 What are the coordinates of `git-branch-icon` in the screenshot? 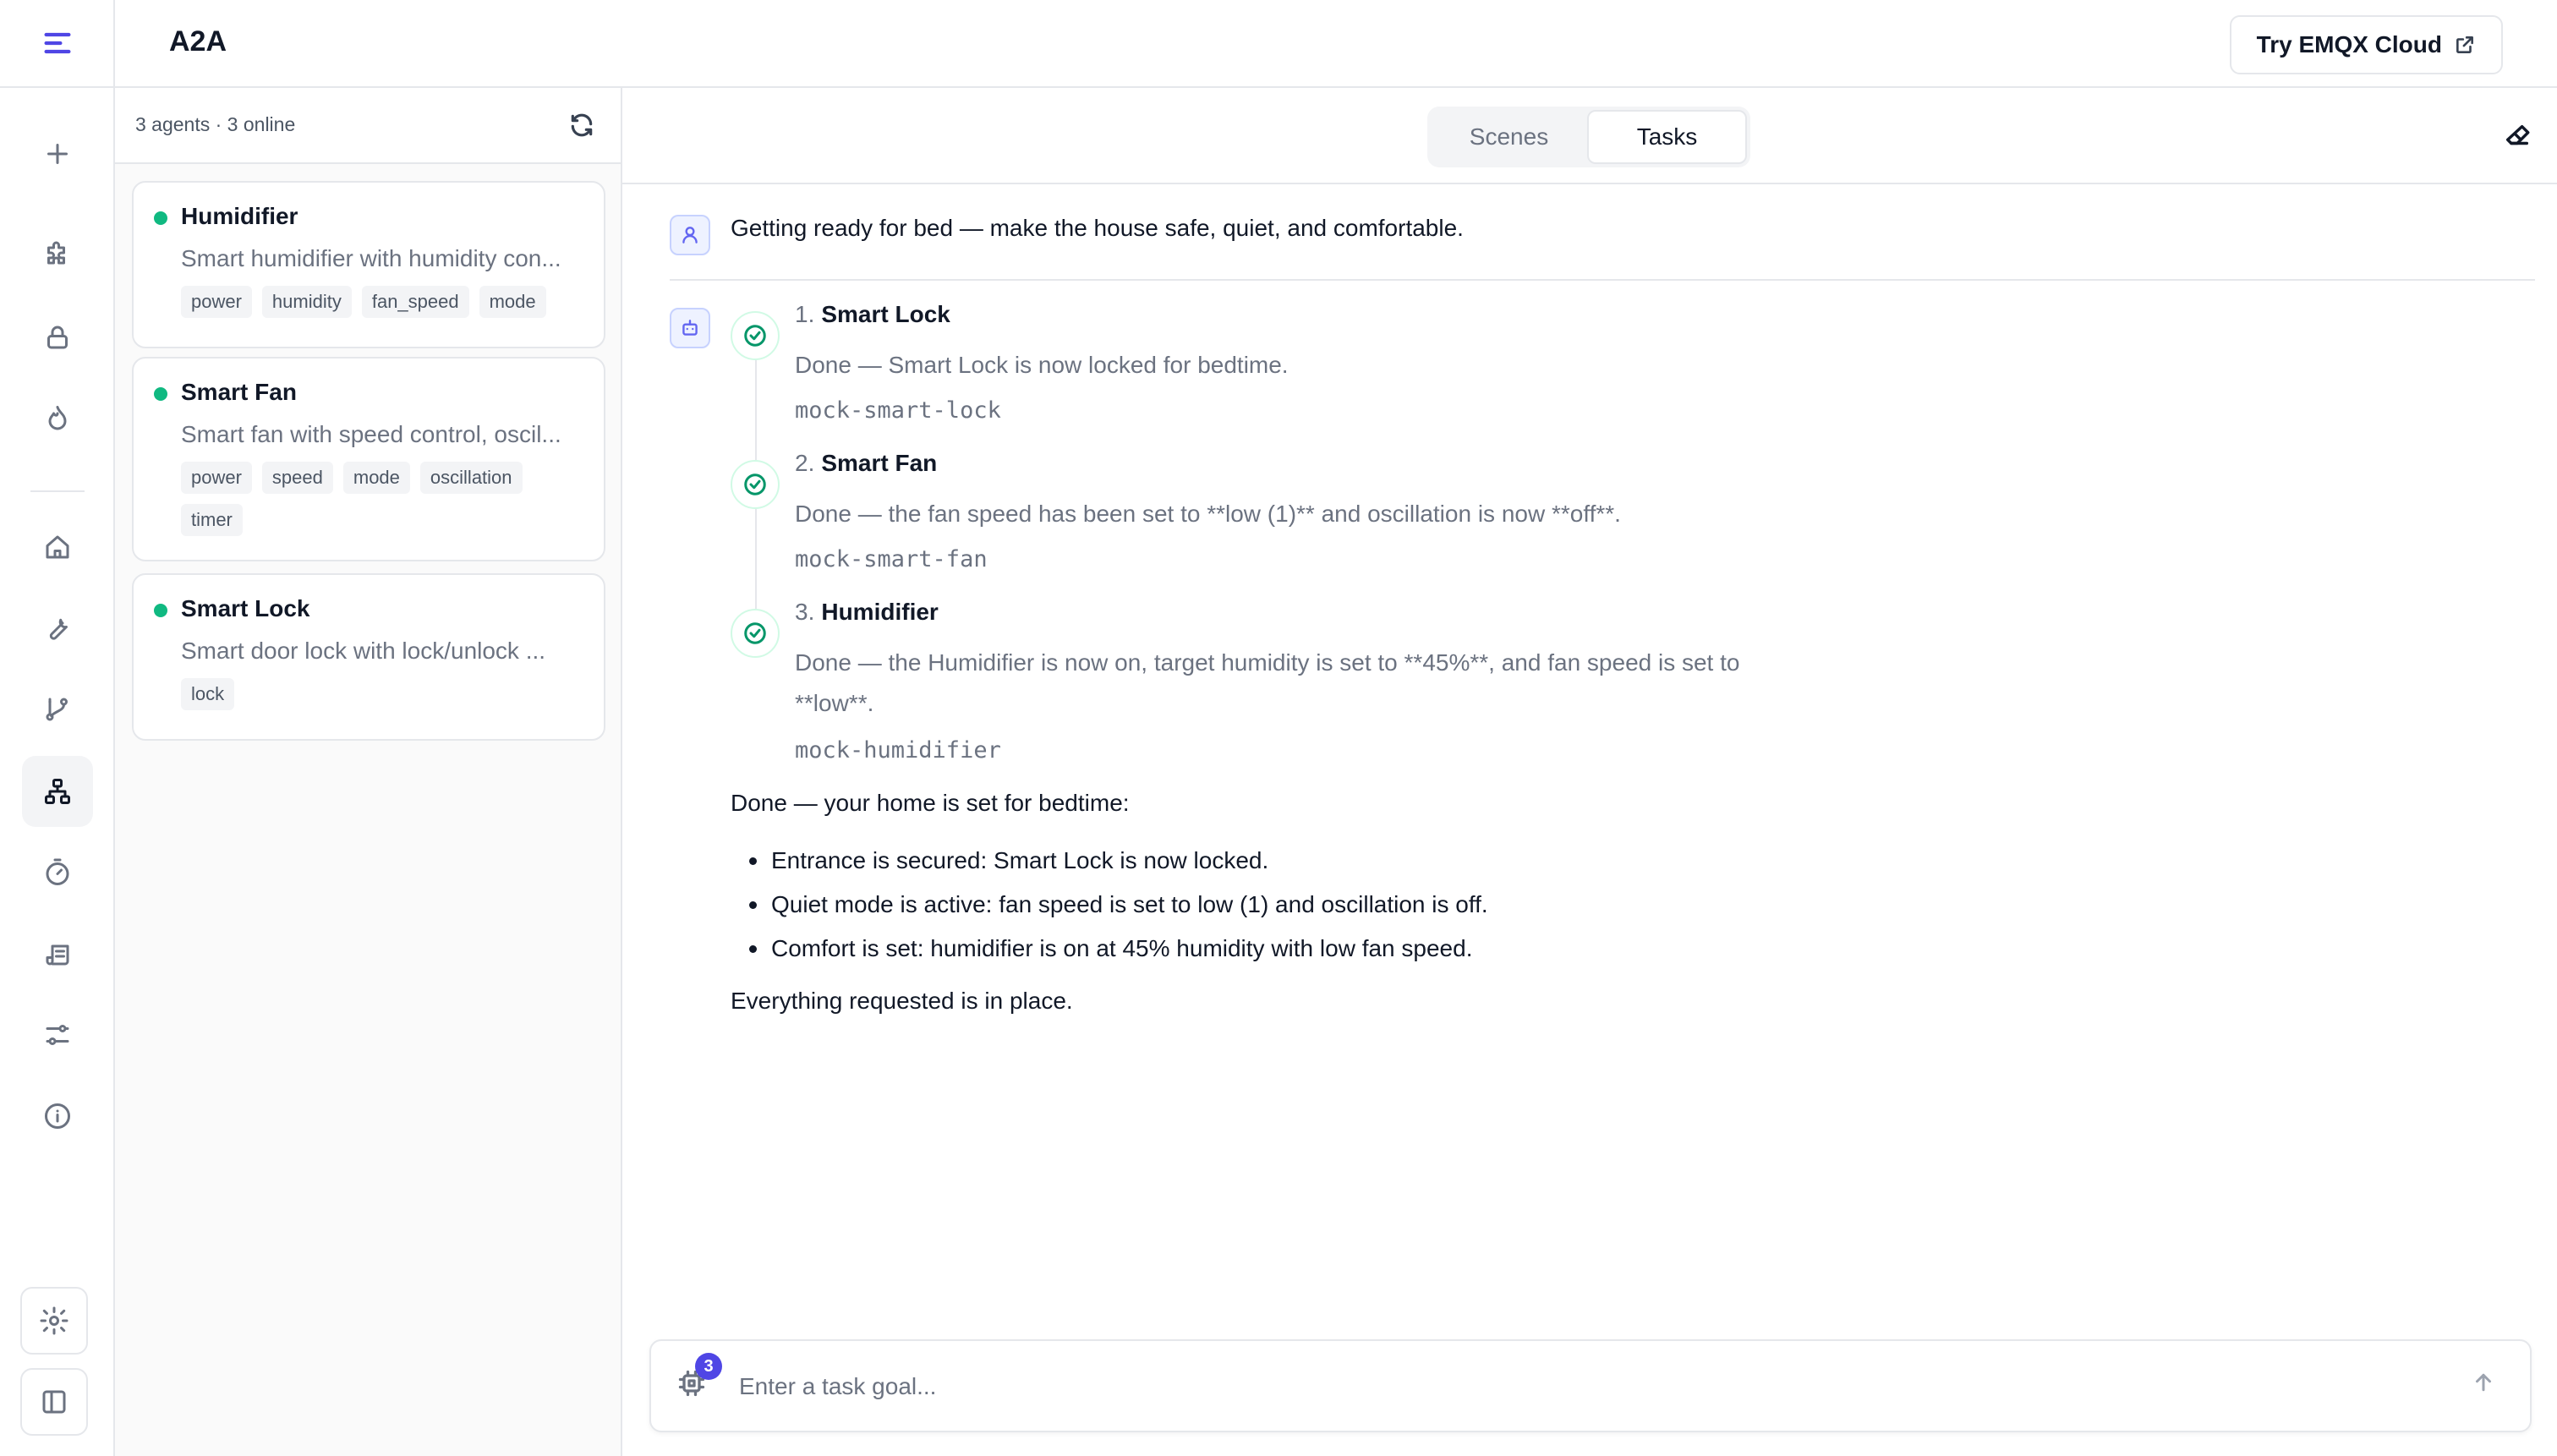 It's located at (57, 709).